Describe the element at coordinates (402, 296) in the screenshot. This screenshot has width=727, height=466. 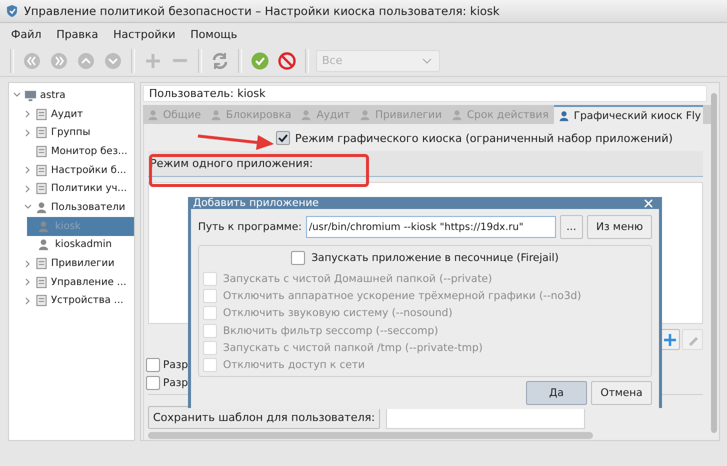
I see `checkbox-label: Отключить аппаратное ускорение трёхмерной графики (--no3d)` at that location.